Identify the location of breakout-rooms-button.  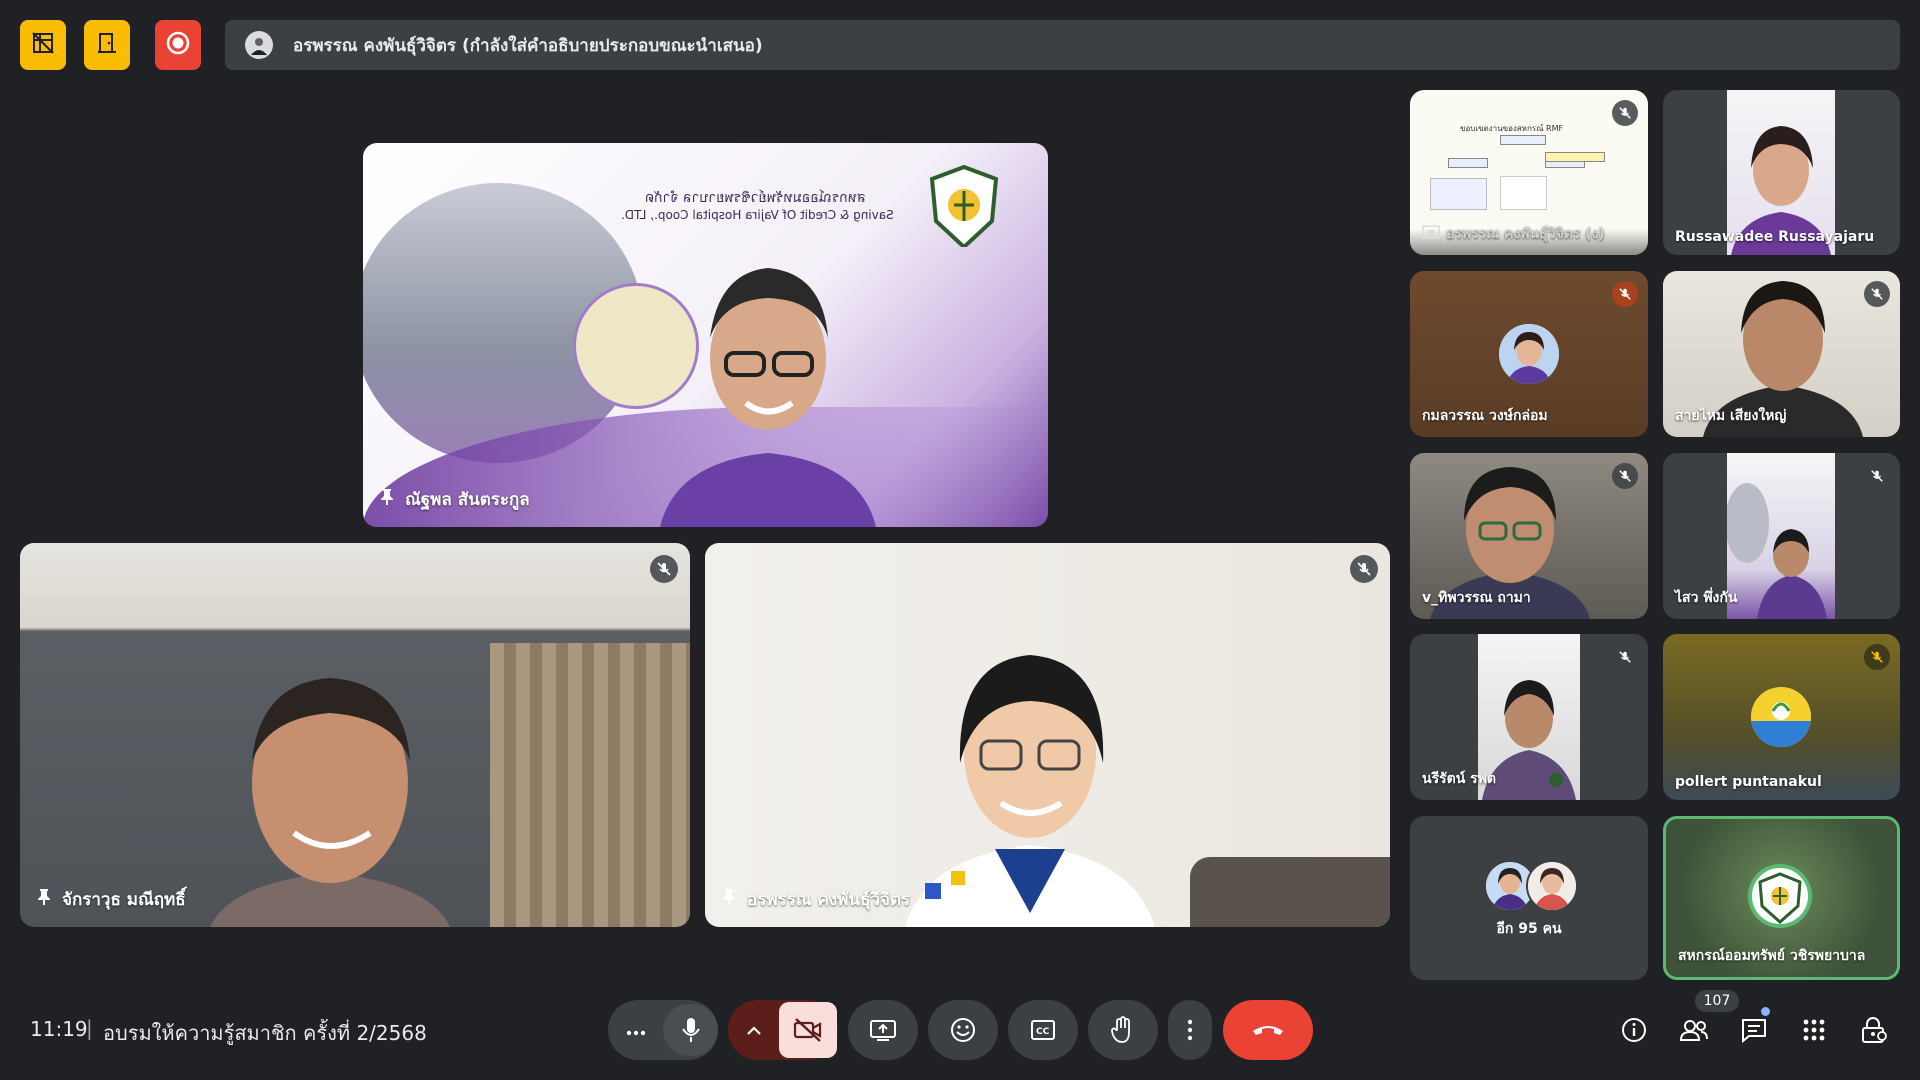
(107, 45).